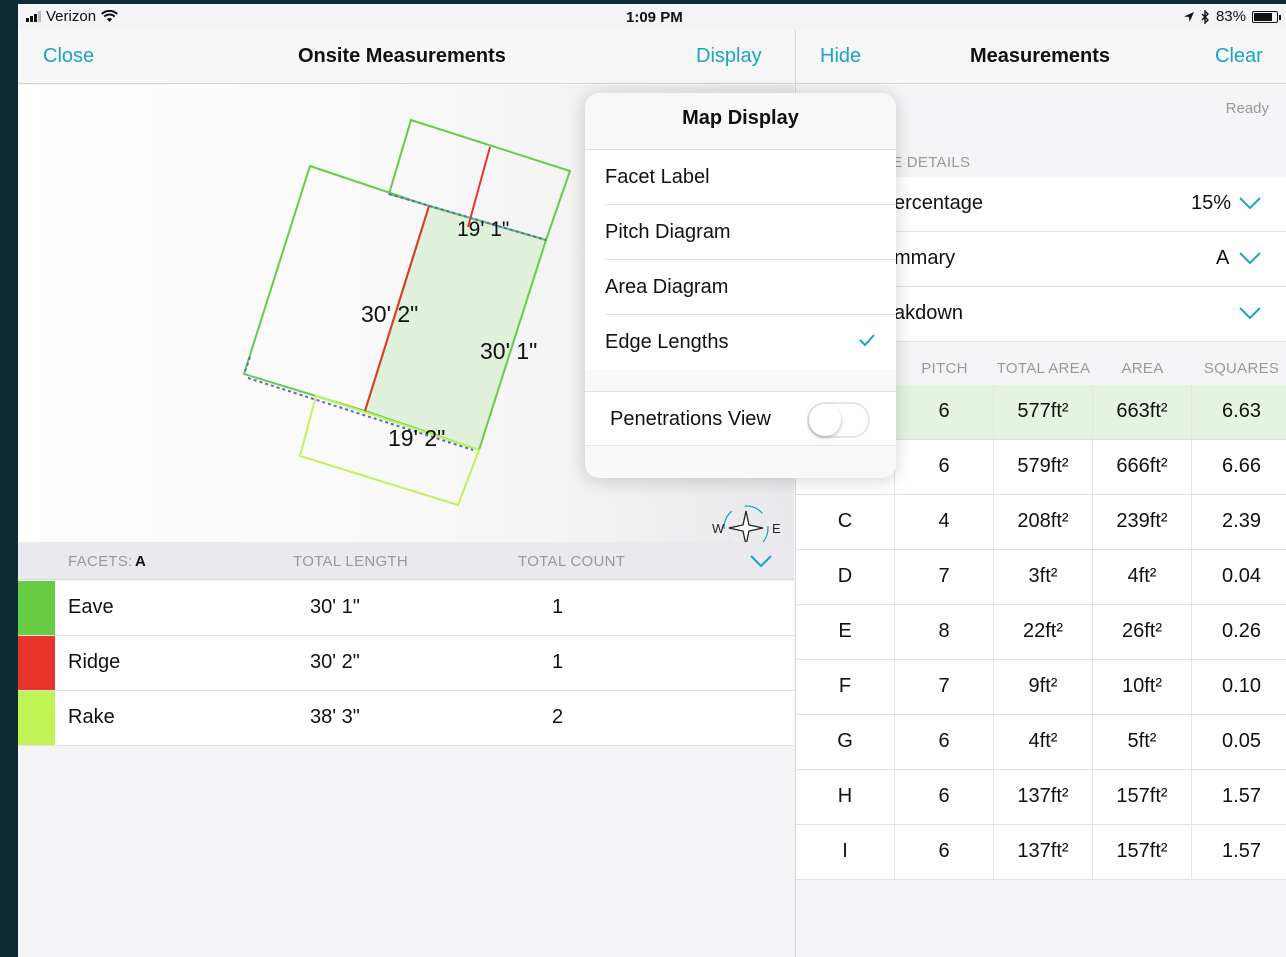  I want to click on squares-cell: 0.05, so click(1241, 741).